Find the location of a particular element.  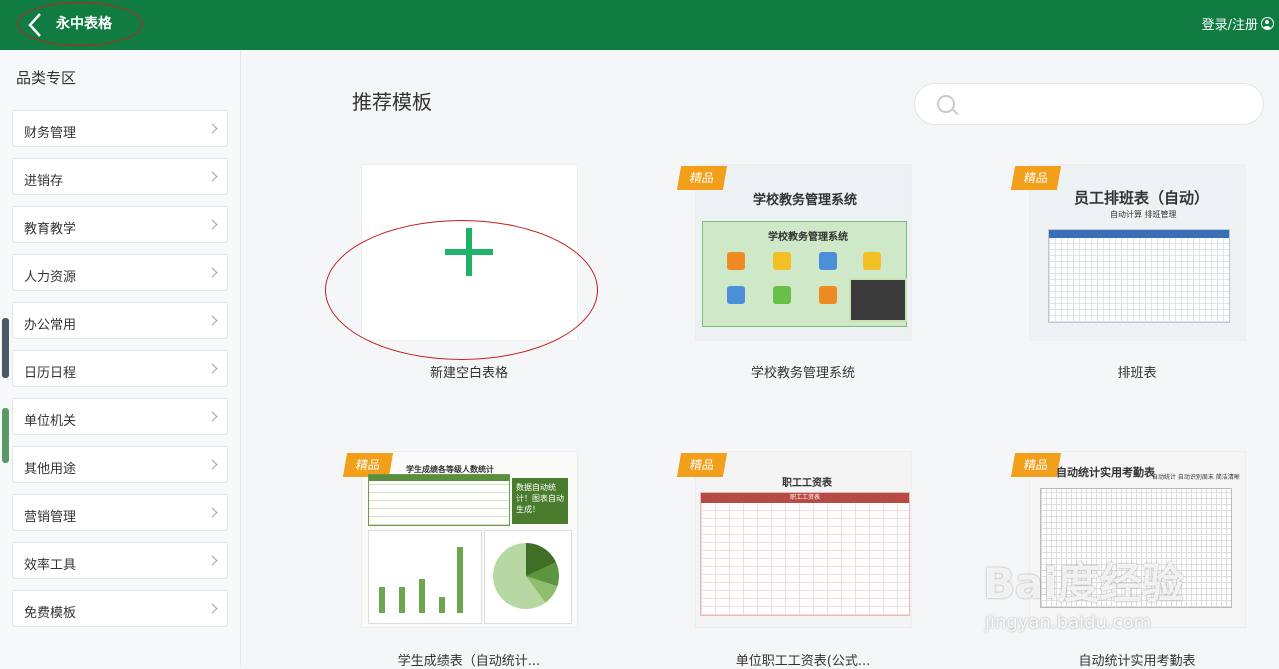

sidebar-item-label: 效率工具 is located at coordinates (50, 565).